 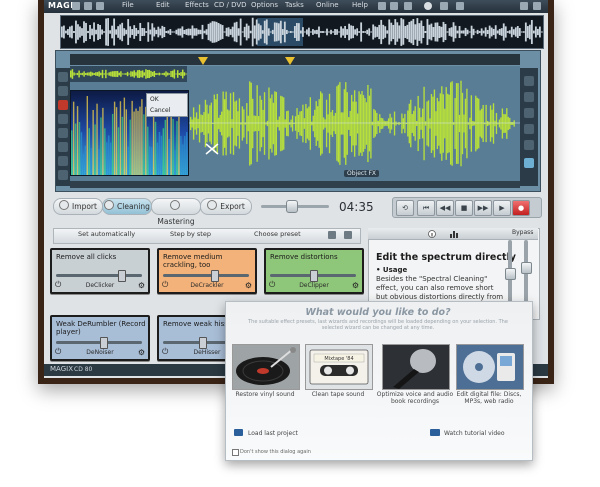 I want to click on undo-icon, so click(x=382, y=6).